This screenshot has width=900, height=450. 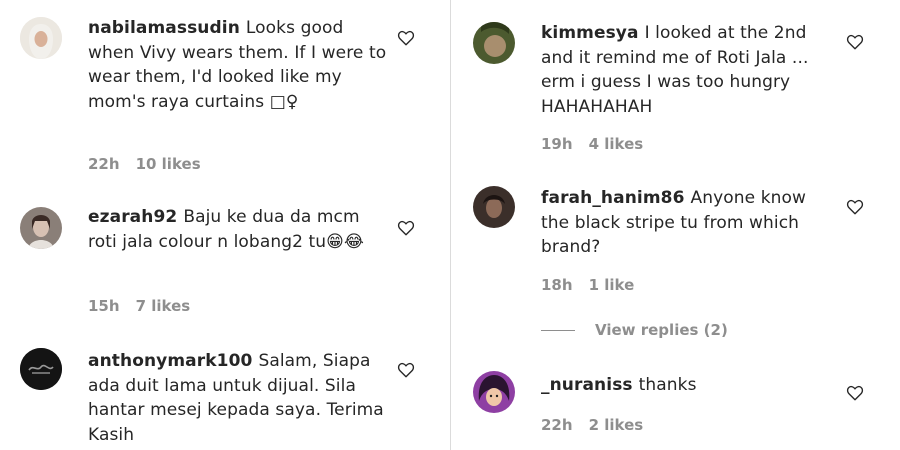 I want to click on person-photo-avatar, so click(x=41, y=228).